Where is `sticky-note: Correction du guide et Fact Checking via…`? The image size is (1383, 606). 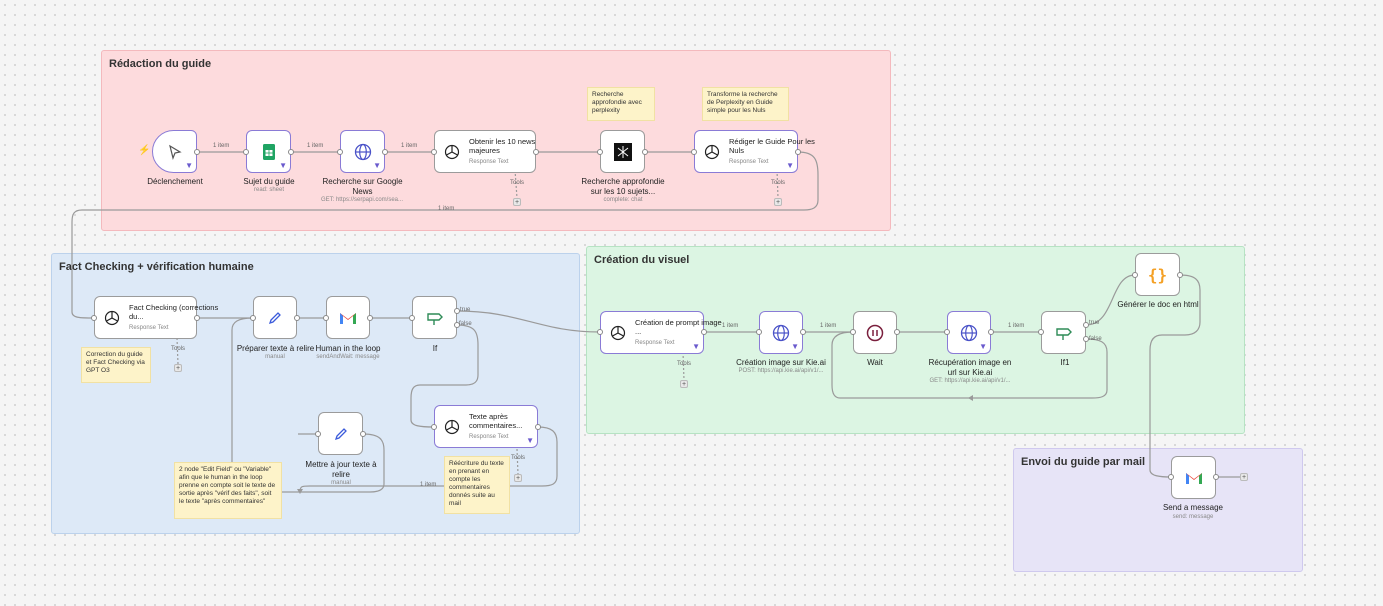 sticky-note: Correction du guide et Fact Checking via… is located at coordinates (116, 365).